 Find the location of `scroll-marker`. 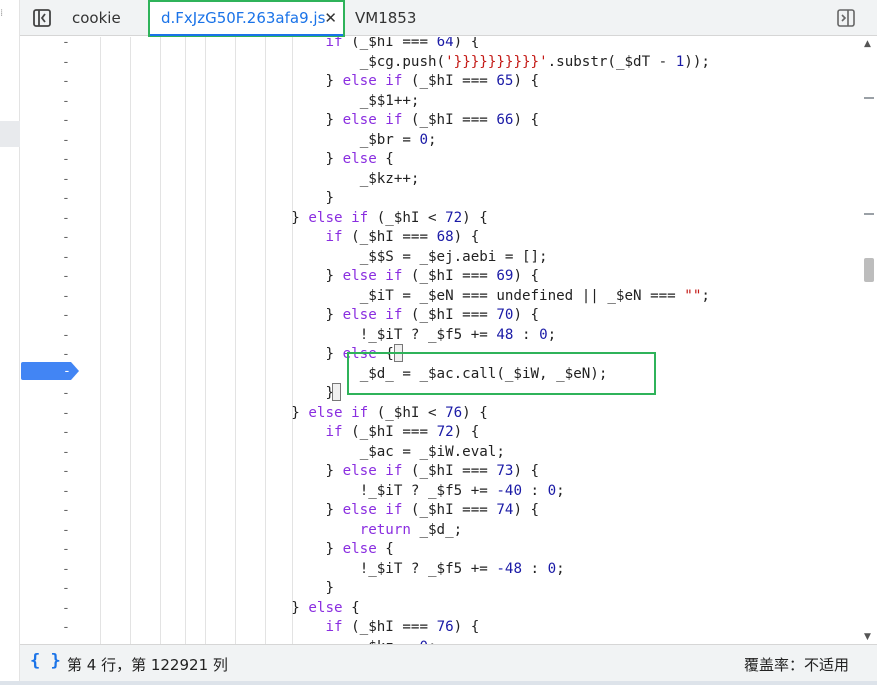

scroll-marker is located at coordinates (869, 98).